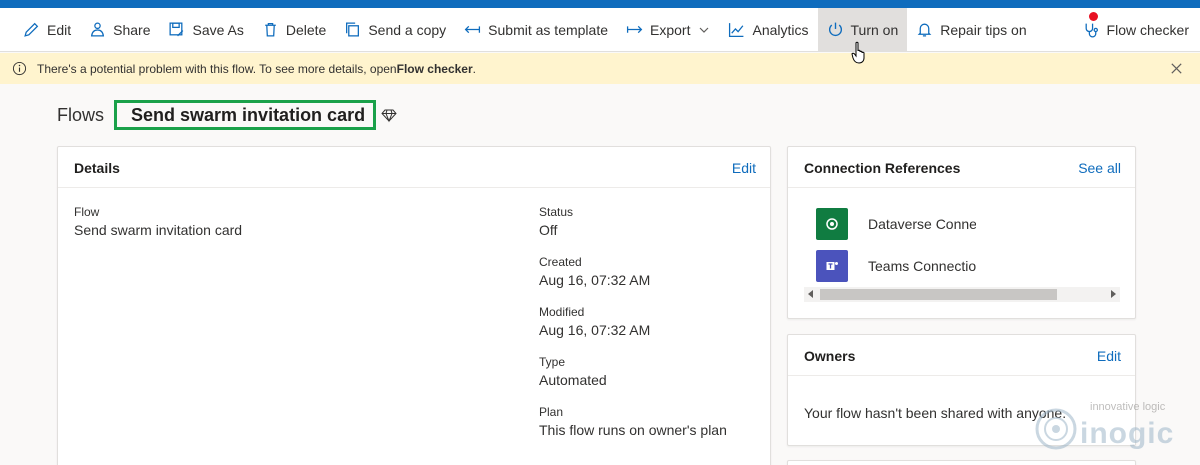  I want to click on bell-icon, so click(924, 30).